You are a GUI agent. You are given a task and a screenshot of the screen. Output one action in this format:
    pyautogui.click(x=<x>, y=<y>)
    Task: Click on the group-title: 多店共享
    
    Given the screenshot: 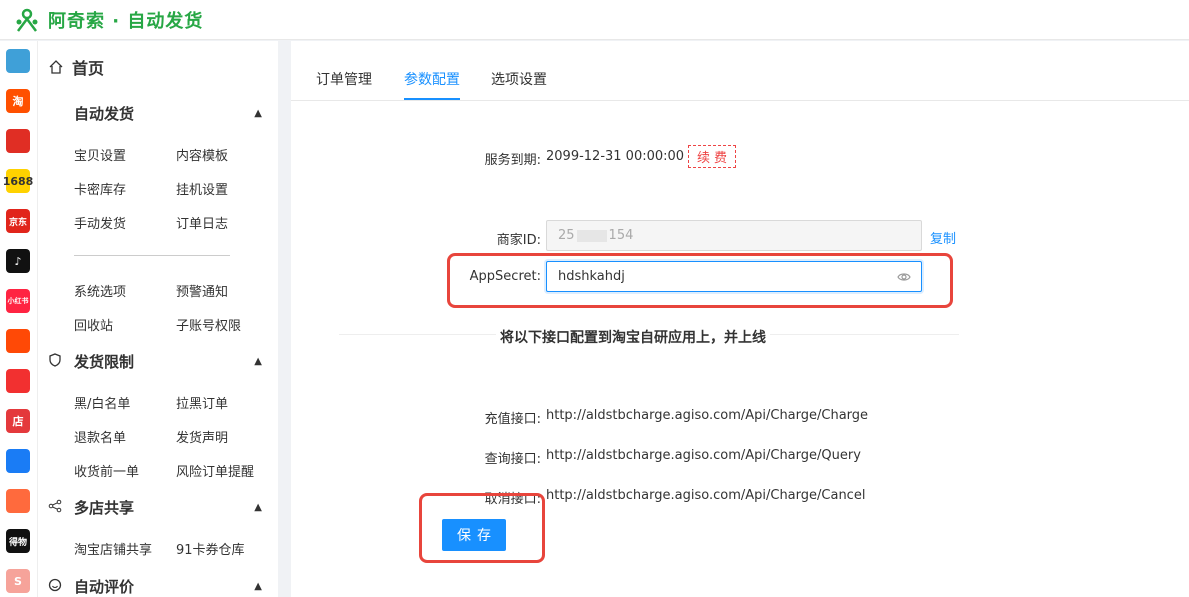 What is the action you would take?
    pyautogui.click(x=104, y=508)
    